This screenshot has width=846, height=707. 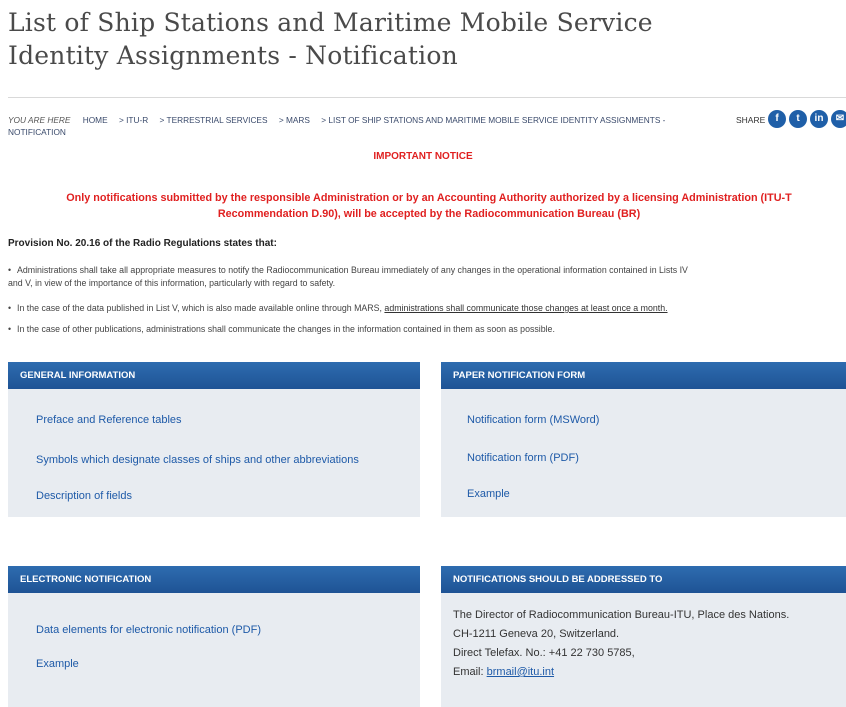 I want to click on electronic-example-link: Example, so click(x=57, y=664).